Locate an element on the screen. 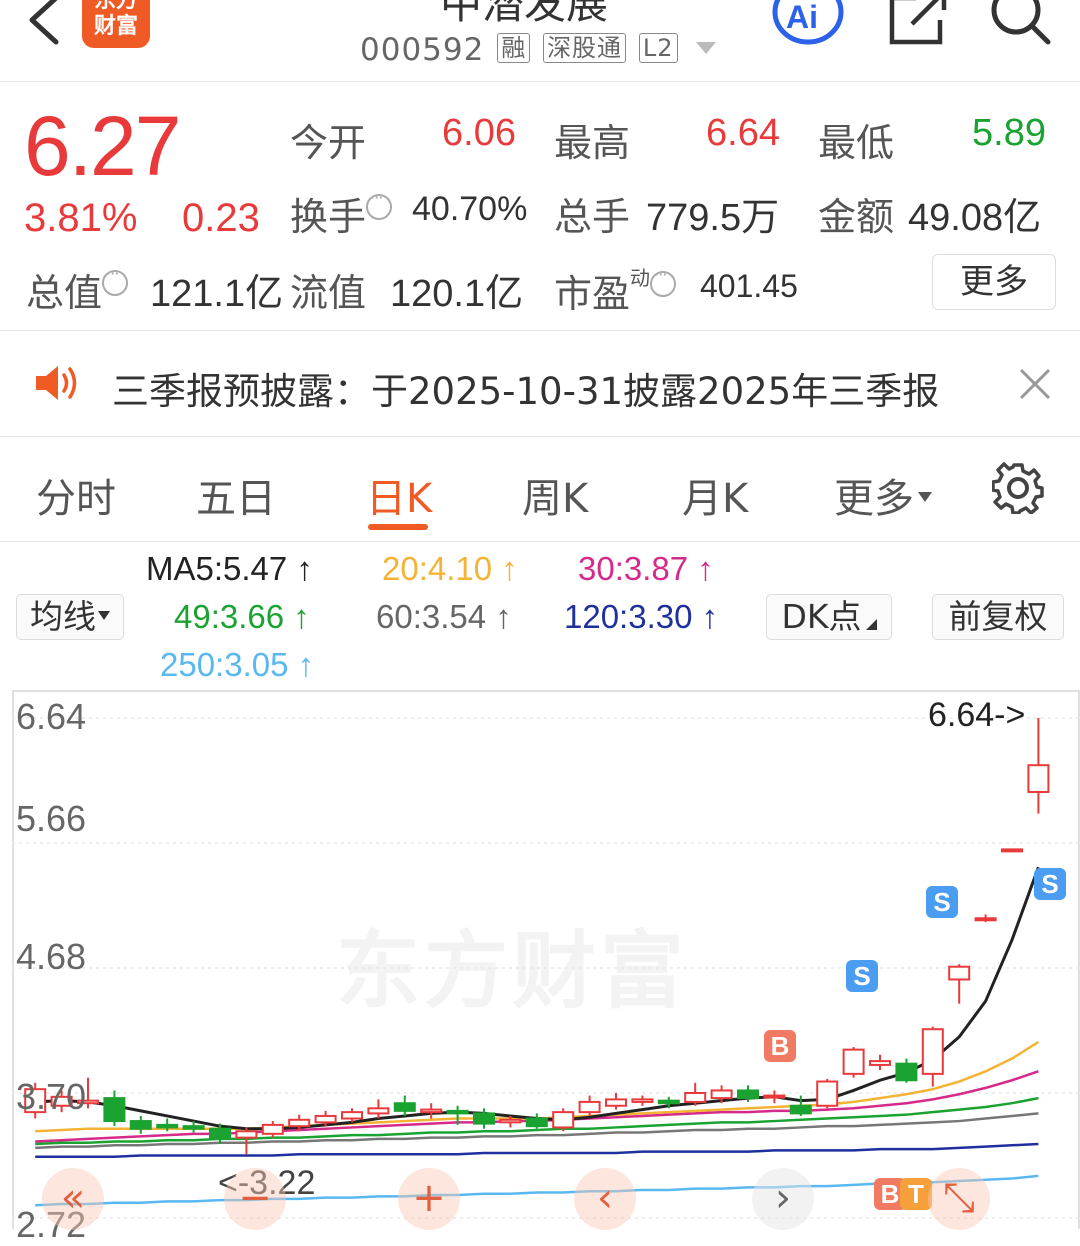  pe-superscript: 动 is located at coordinates (640, 278).